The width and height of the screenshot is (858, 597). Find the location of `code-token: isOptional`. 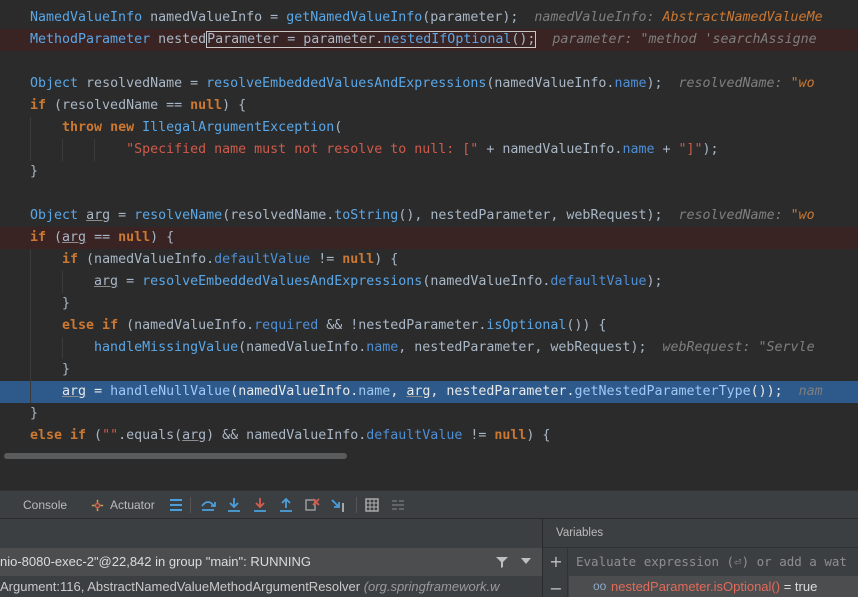

code-token: isOptional is located at coordinates (526, 325).